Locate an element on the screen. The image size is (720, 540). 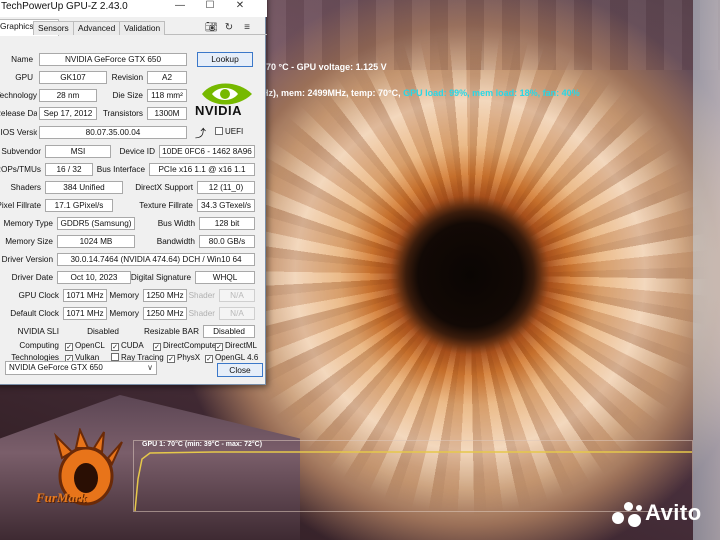
default-clock-field: 1071 MHz is located at coordinates (85, 313).